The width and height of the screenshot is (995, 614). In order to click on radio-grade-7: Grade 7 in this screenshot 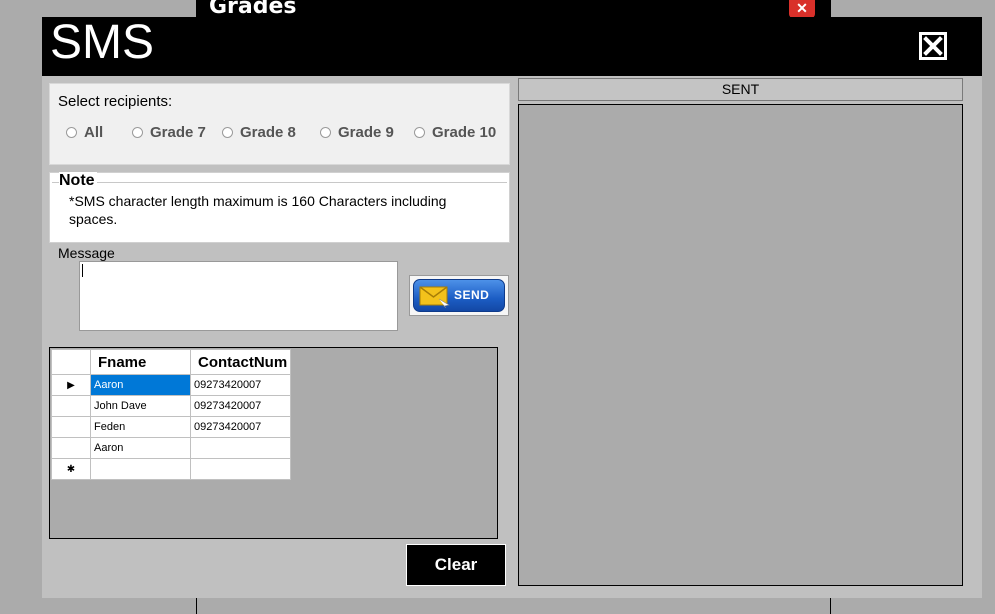, I will do `click(169, 132)`.